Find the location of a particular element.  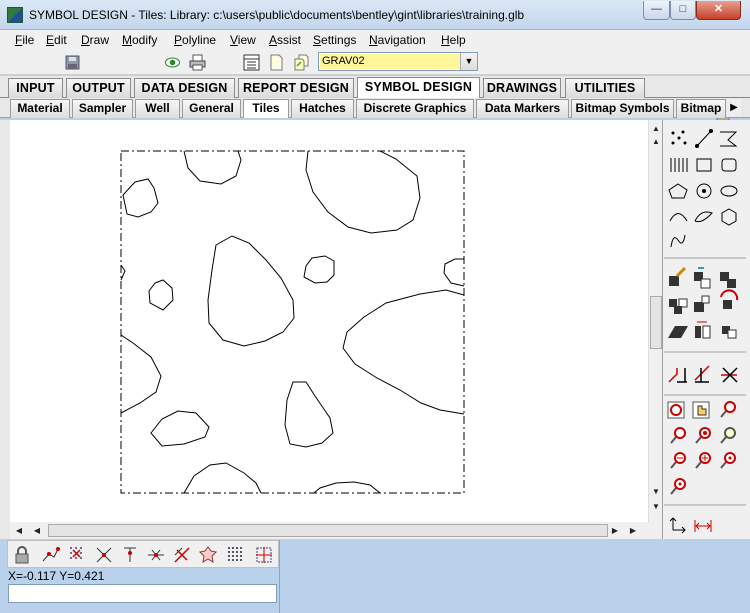

curve-icon is located at coordinates (703, 217).